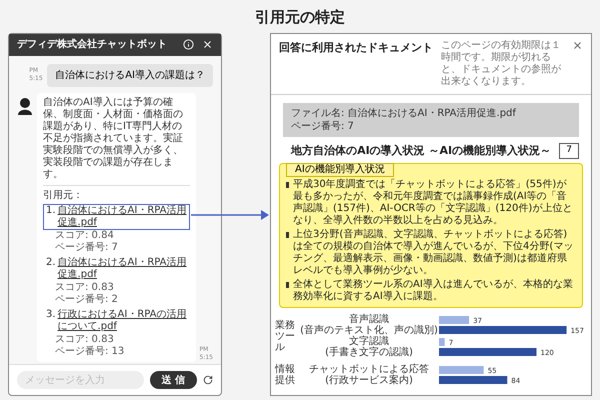 This screenshot has height=400, width=600. I want to click on source-score: スコア: 0.84, so click(84, 236).